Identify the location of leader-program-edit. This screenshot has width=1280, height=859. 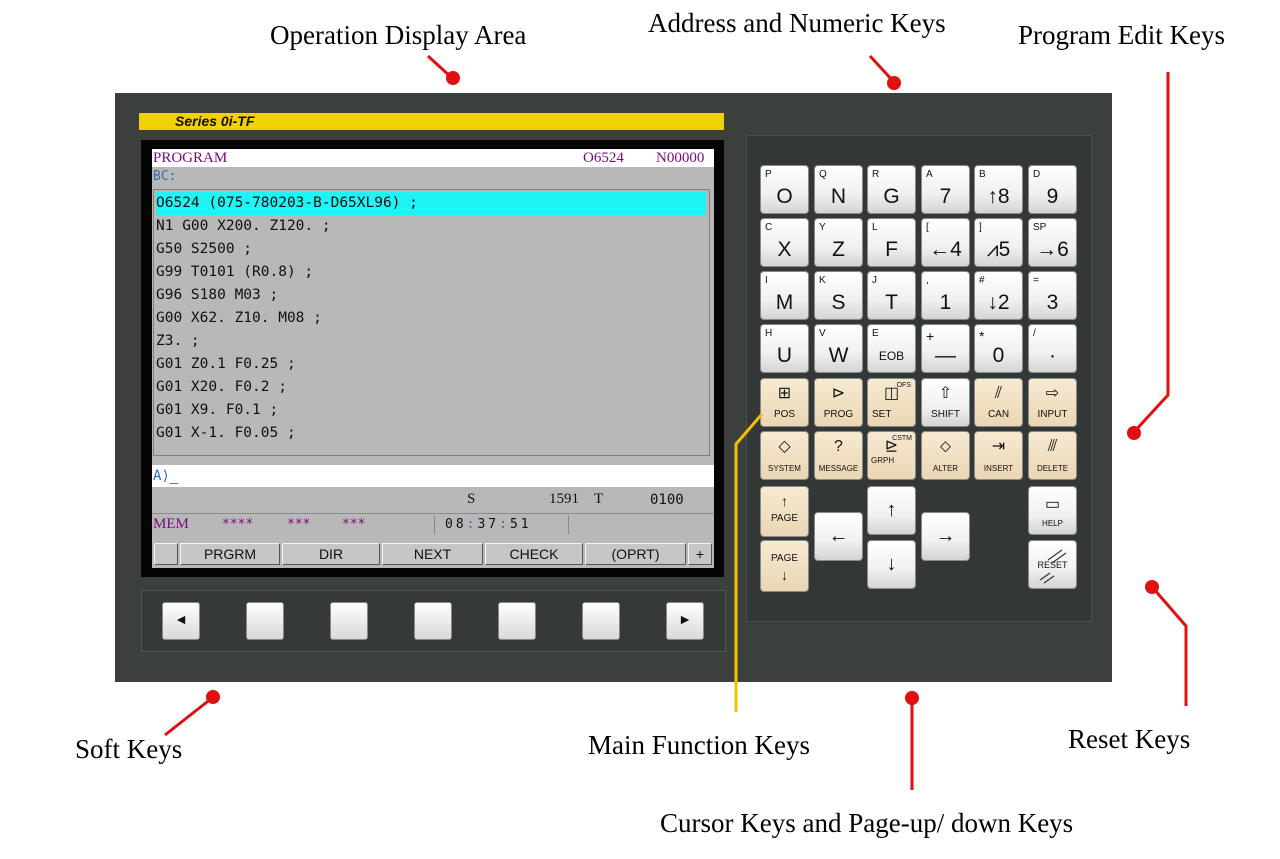
(1148, 256).